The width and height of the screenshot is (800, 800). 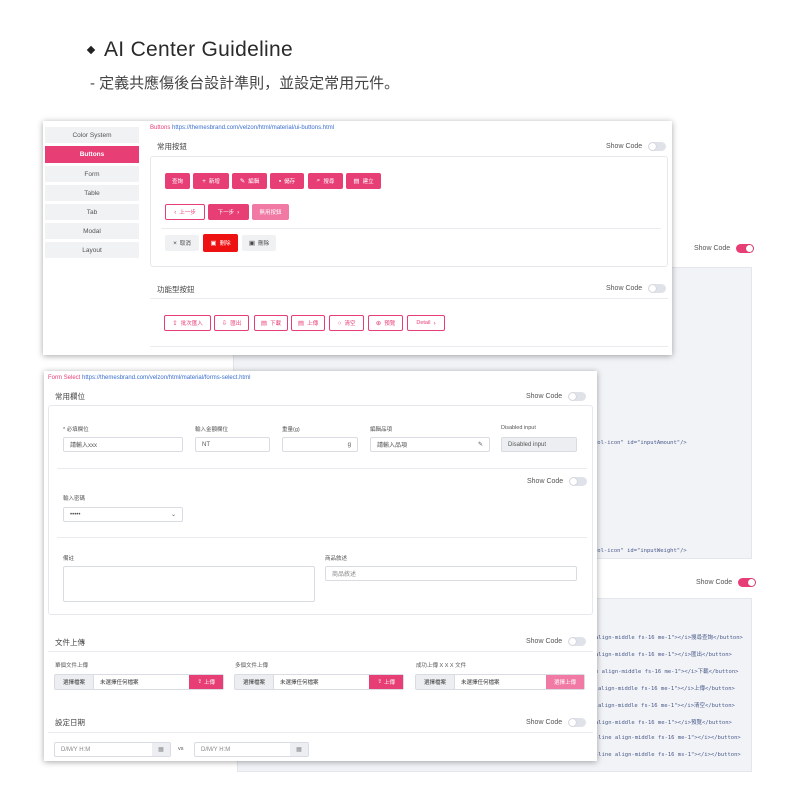 I want to click on sidebar-item-color-system: Color System, so click(x=92, y=135).